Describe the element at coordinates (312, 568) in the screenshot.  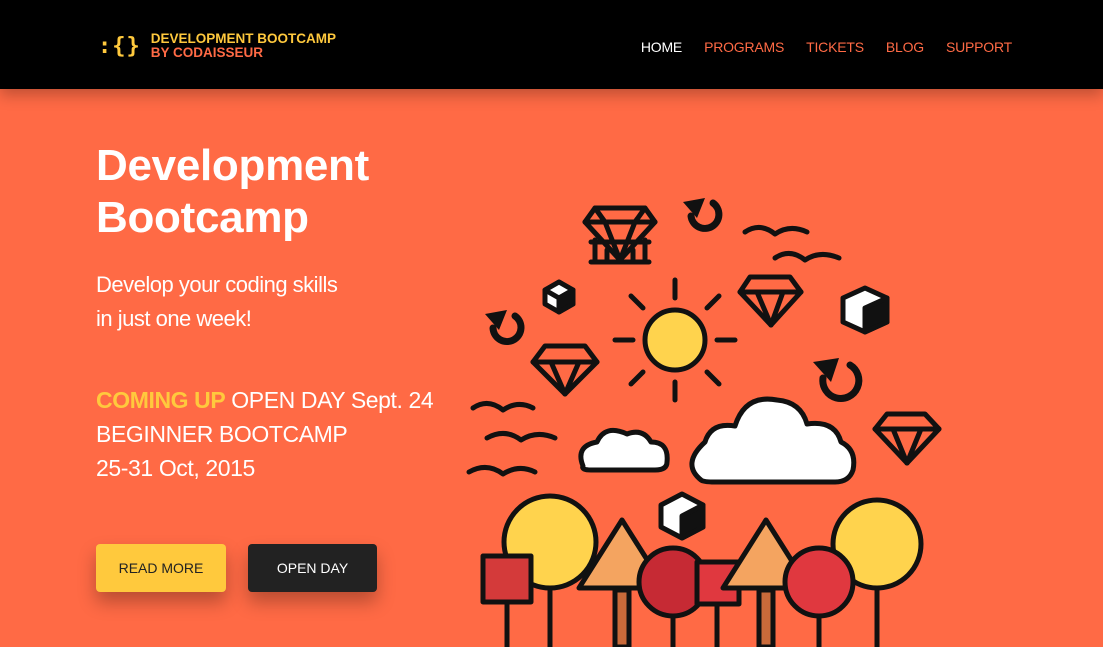
I see `open-day-button: OPEN DAY` at that location.